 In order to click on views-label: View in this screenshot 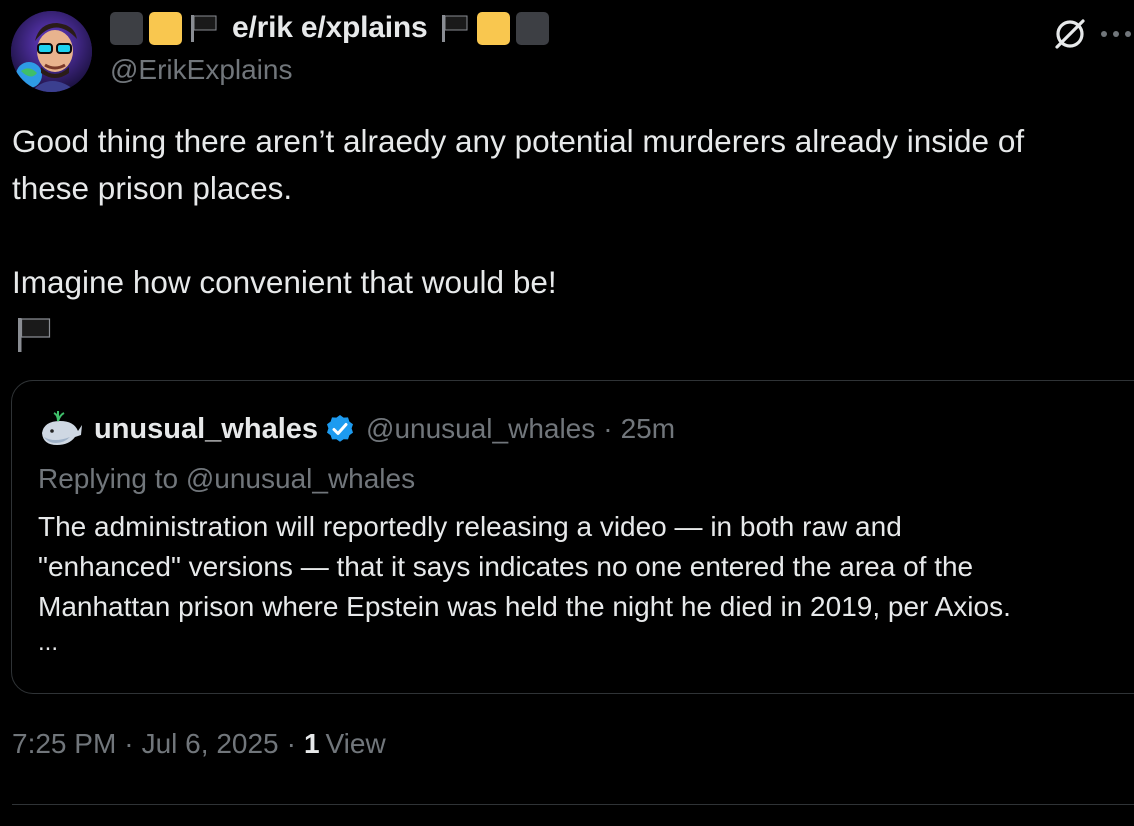, I will do `click(355, 743)`.